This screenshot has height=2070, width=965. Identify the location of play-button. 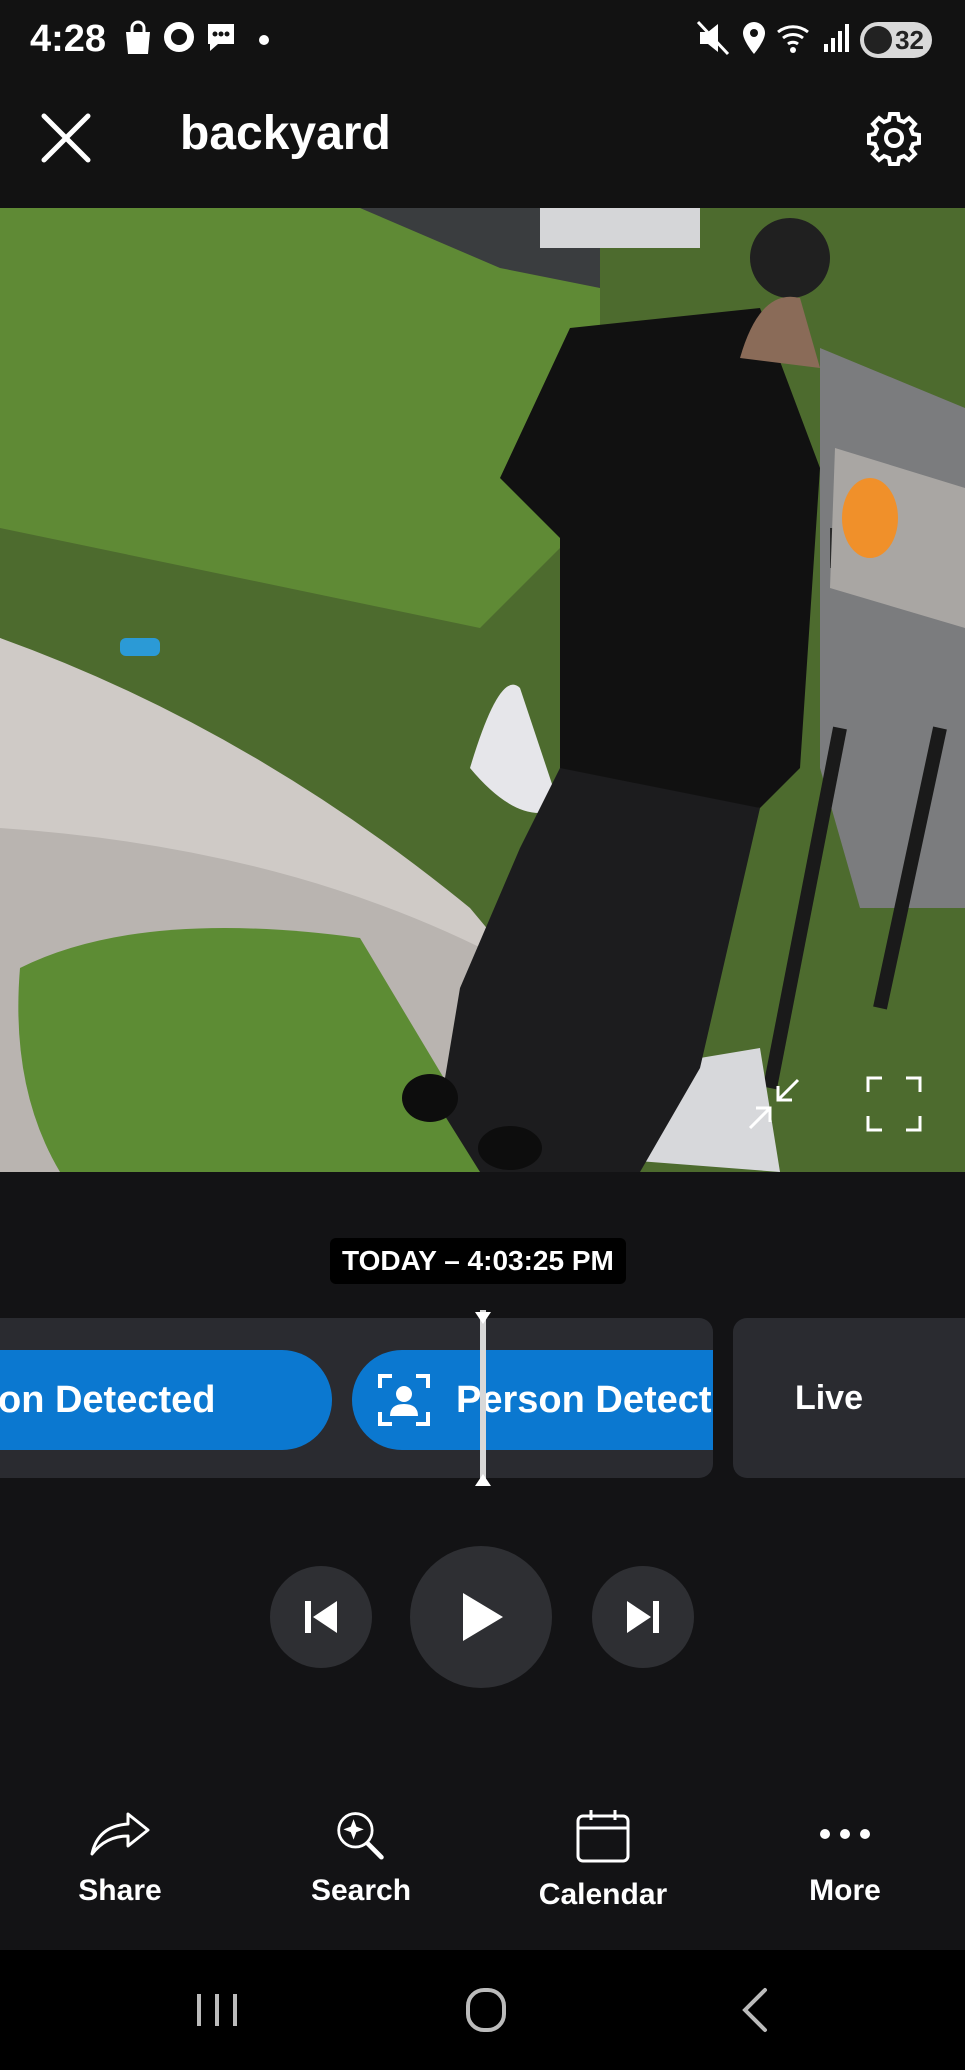
(481, 1617).